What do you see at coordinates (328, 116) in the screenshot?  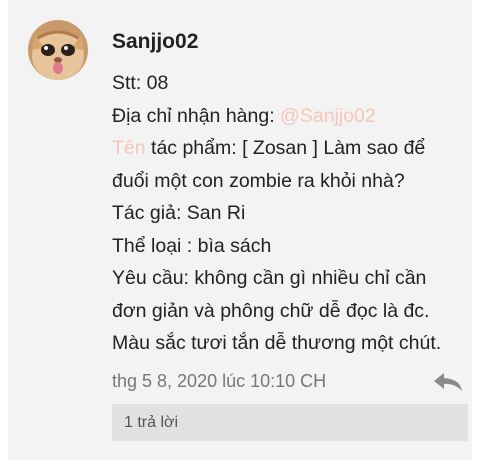 I see `address-mention-link: @Sanjjo02` at bounding box center [328, 116].